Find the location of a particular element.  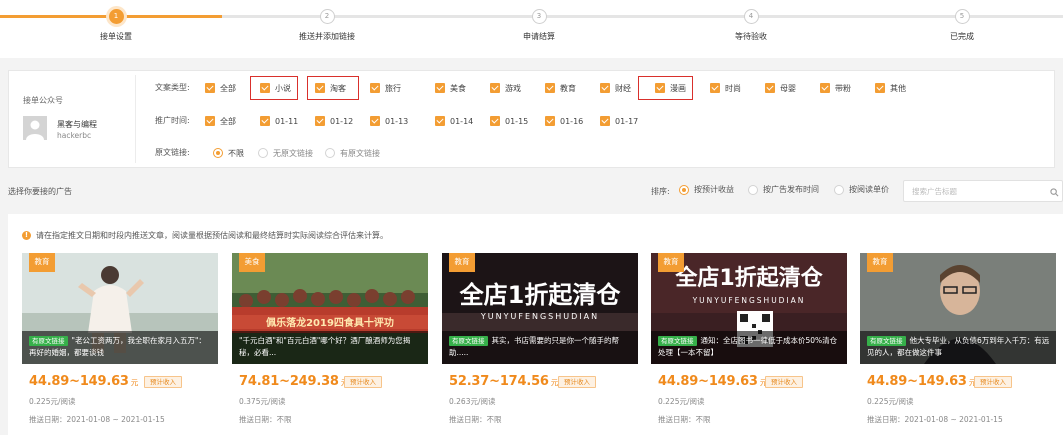

time-option: 01-13 is located at coordinates (389, 121).